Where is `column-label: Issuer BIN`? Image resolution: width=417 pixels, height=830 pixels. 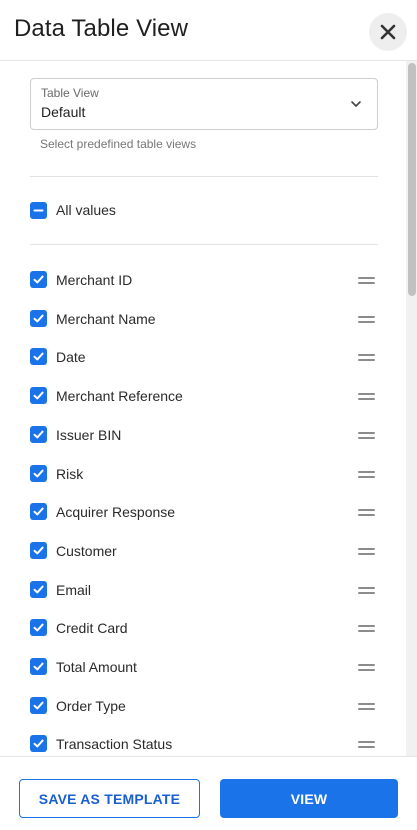 column-label: Issuer BIN is located at coordinates (89, 435).